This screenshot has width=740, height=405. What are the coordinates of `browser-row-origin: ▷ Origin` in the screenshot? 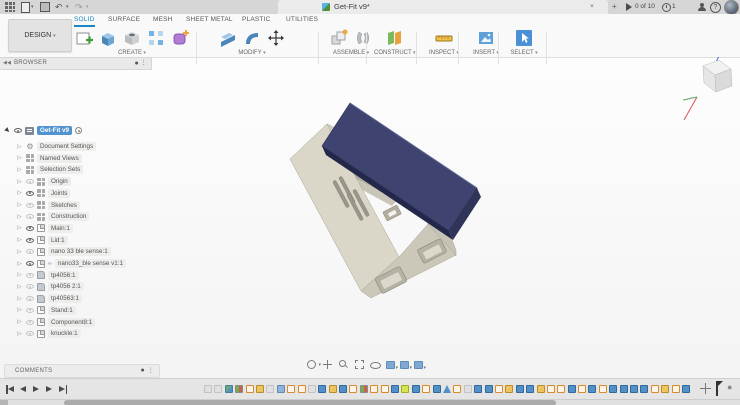 It's located at (43, 181).